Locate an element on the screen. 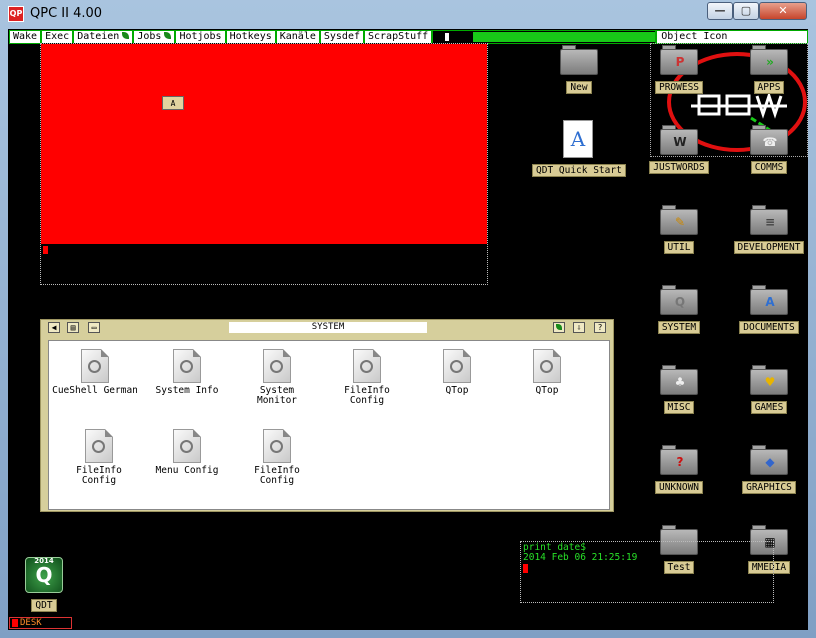  file-label: System Monitor is located at coordinates (277, 395).